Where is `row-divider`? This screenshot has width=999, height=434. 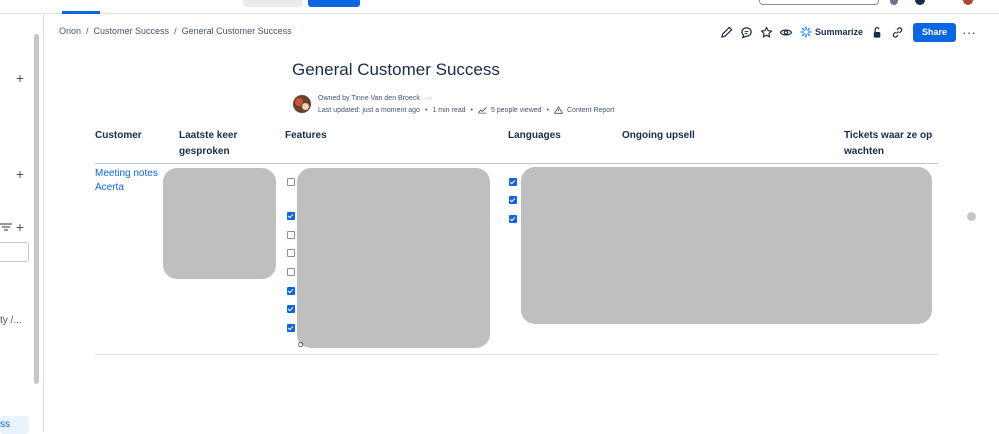
row-divider is located at coordinates (516, 354).